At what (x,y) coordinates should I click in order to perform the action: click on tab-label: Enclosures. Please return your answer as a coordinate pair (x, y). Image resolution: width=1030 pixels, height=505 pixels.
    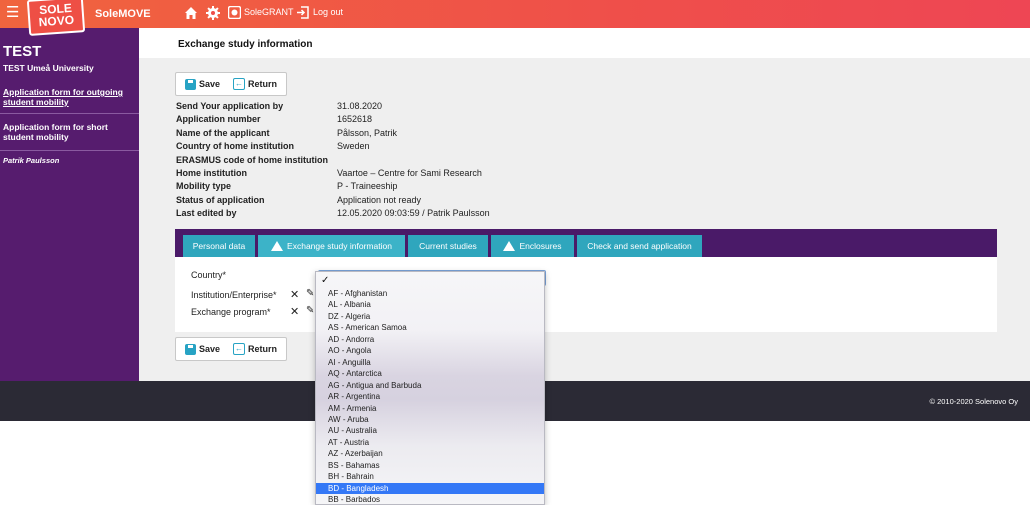
    Looking at the image, I should click on (540, 246).